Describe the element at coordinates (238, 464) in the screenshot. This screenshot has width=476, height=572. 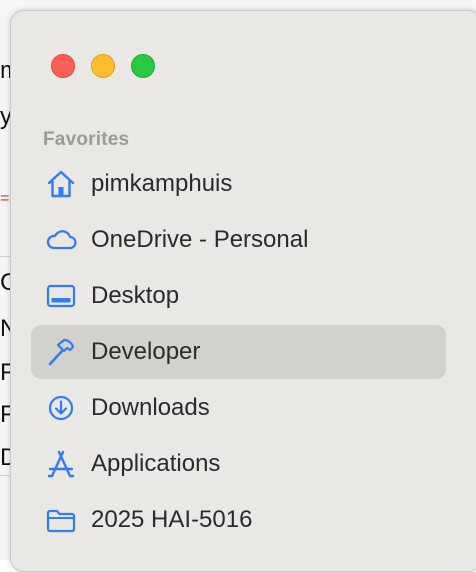
I see `sidebar-item-applications: Applications` at that location.